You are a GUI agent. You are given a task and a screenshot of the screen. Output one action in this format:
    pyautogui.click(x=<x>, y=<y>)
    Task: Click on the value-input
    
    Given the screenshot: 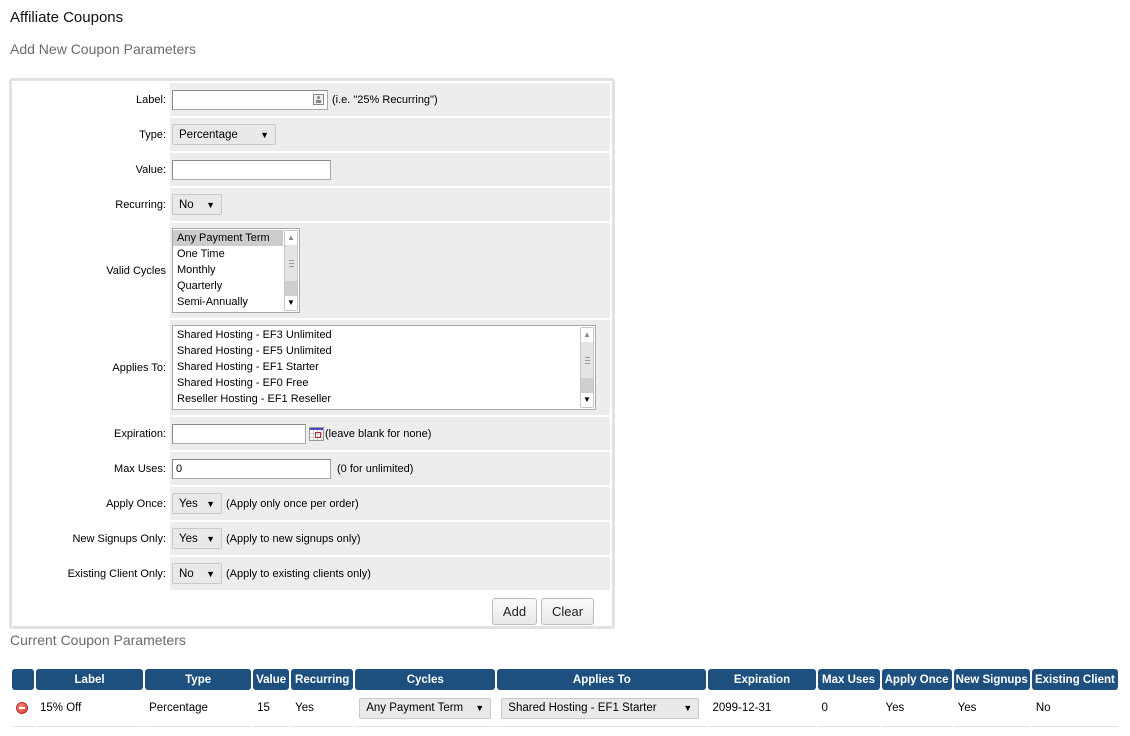 What is the action you would take?
    pyautogui.click(x=251, y=169)
    